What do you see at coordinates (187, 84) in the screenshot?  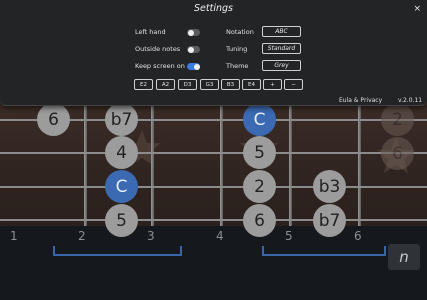 I see `tuning-string-button: D3` at bounding box center [187, 84].